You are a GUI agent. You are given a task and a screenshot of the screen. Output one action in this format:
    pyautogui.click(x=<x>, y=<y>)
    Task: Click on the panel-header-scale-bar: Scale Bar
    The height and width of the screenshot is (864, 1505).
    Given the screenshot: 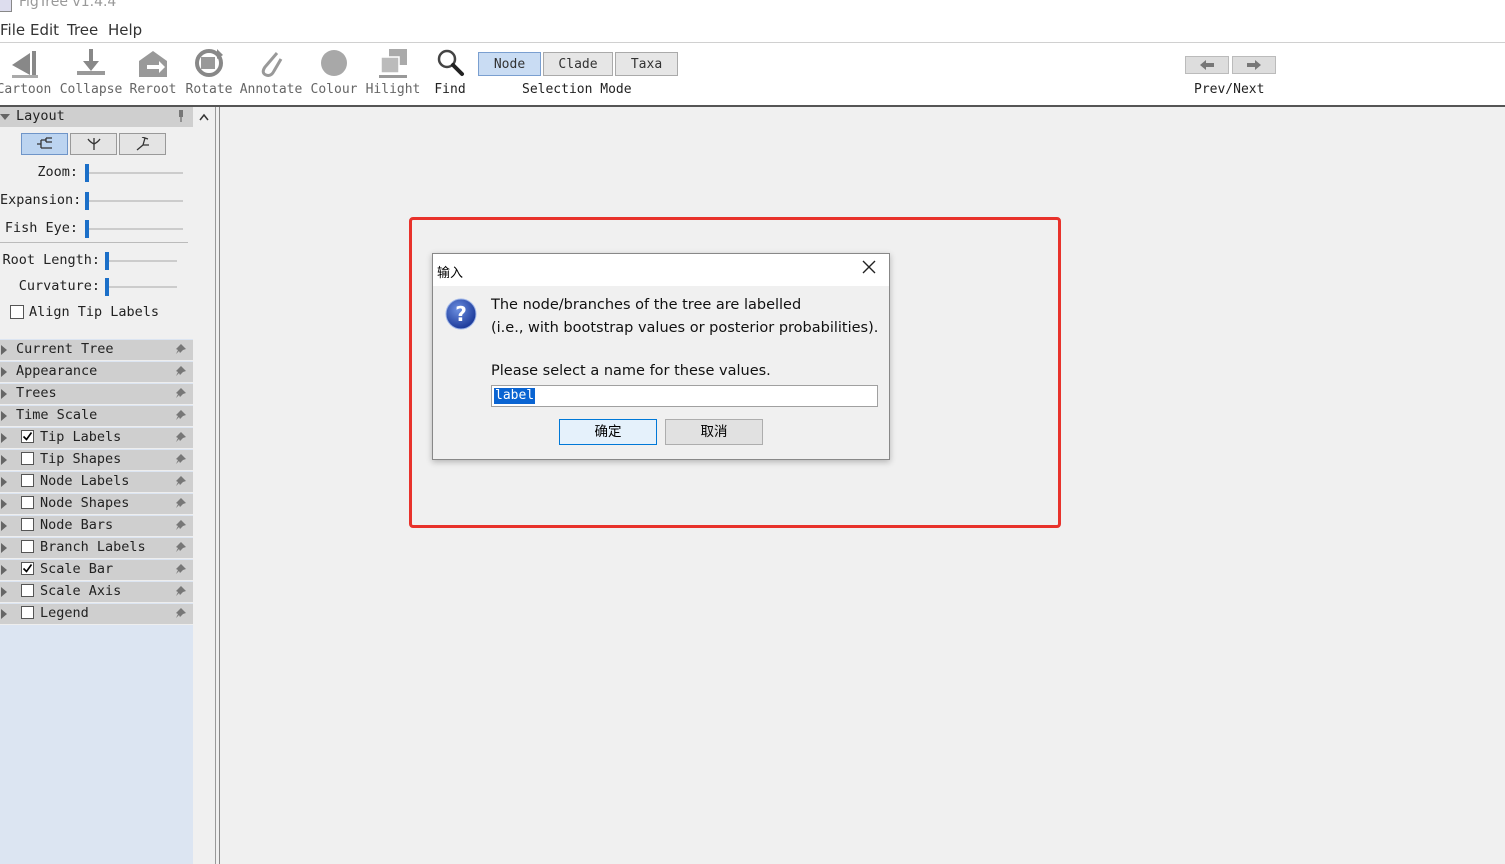 What is the action you would take?
    pyautogui.click(x=96, y=570)
    